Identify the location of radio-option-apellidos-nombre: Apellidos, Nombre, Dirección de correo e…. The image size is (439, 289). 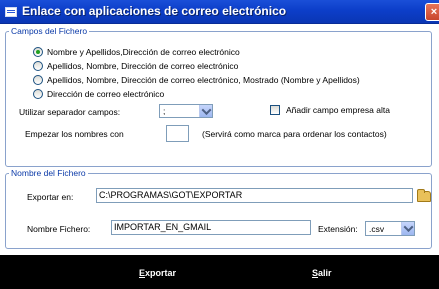
(135, 66).